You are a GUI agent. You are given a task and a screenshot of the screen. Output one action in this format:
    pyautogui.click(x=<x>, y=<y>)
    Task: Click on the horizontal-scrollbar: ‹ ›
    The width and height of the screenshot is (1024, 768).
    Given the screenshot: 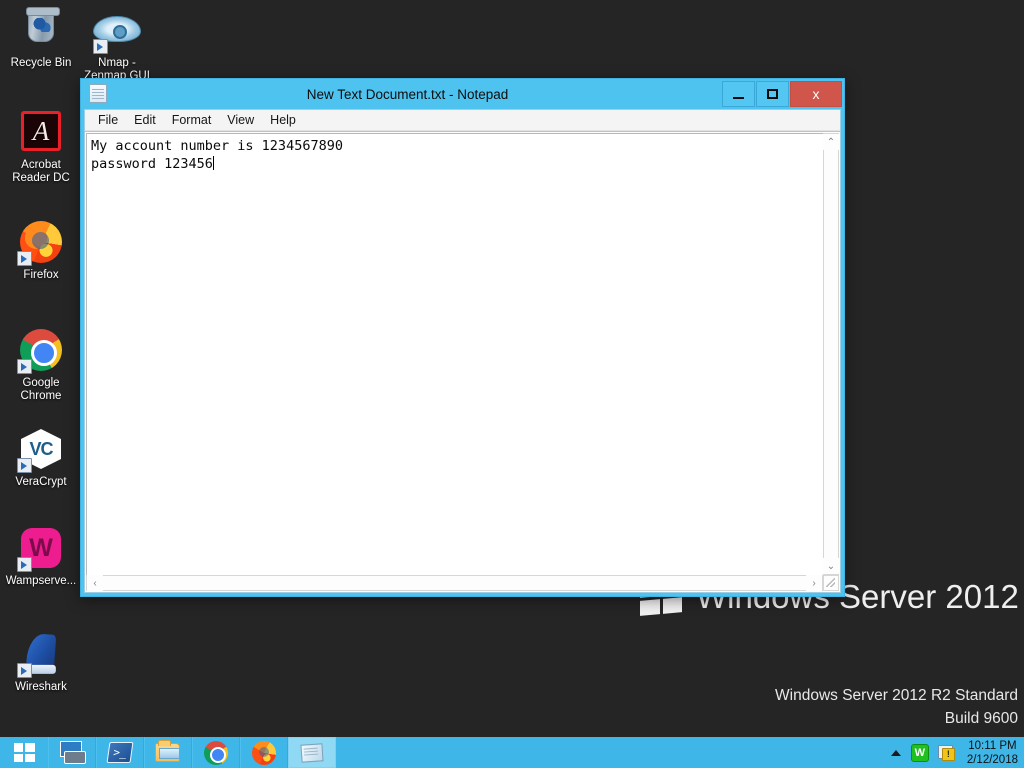 What is the action you would take?
    pyautogui.click(x=454, y=583)
    